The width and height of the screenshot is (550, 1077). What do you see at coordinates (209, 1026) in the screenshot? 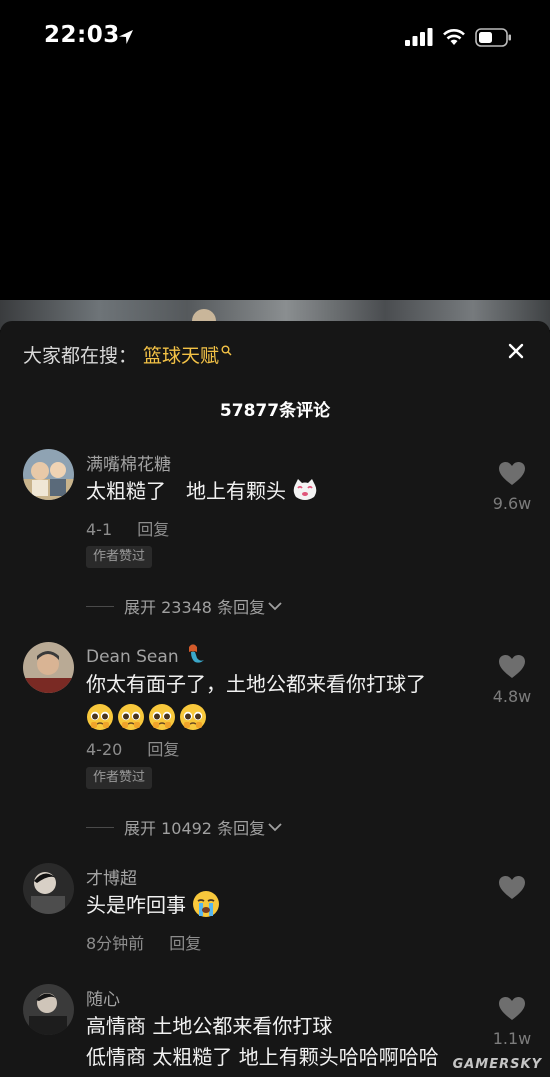
I see `comment-text-line: 高情商 土地公都来看你打球` at bounding box center [209, 1026].